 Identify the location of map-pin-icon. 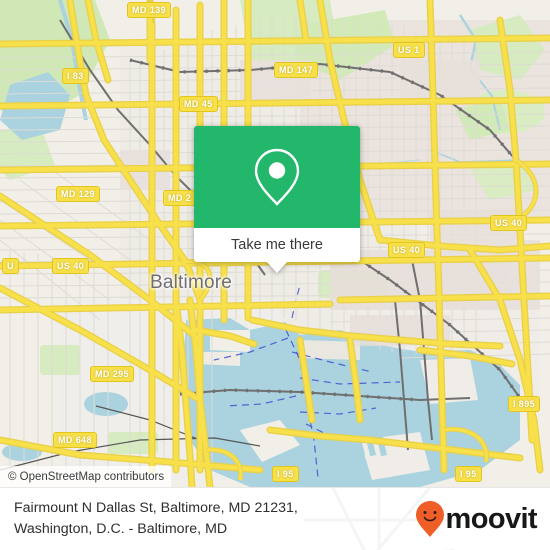
(277, 177).